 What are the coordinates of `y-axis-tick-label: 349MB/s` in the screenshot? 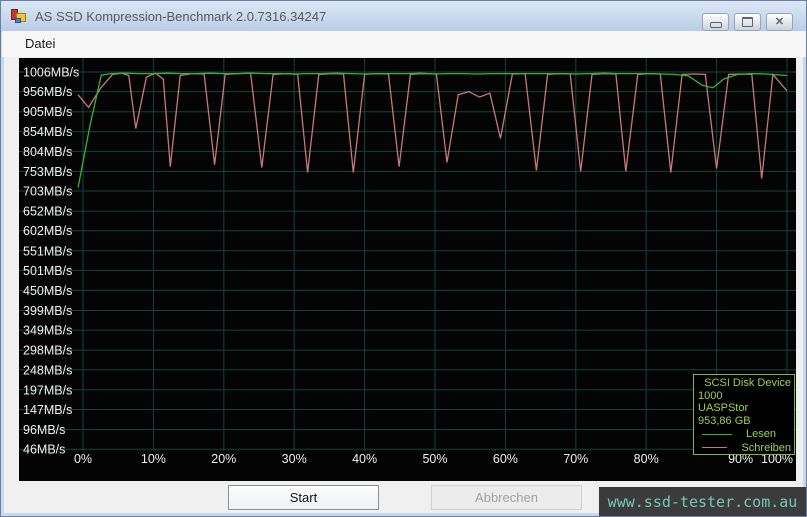 It's located at (47, 331).